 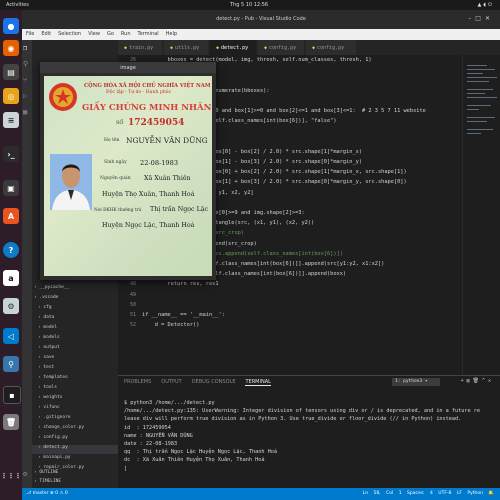 I want to click on terminal-select: 1: python3 ▾, so click(x=416, y=382).